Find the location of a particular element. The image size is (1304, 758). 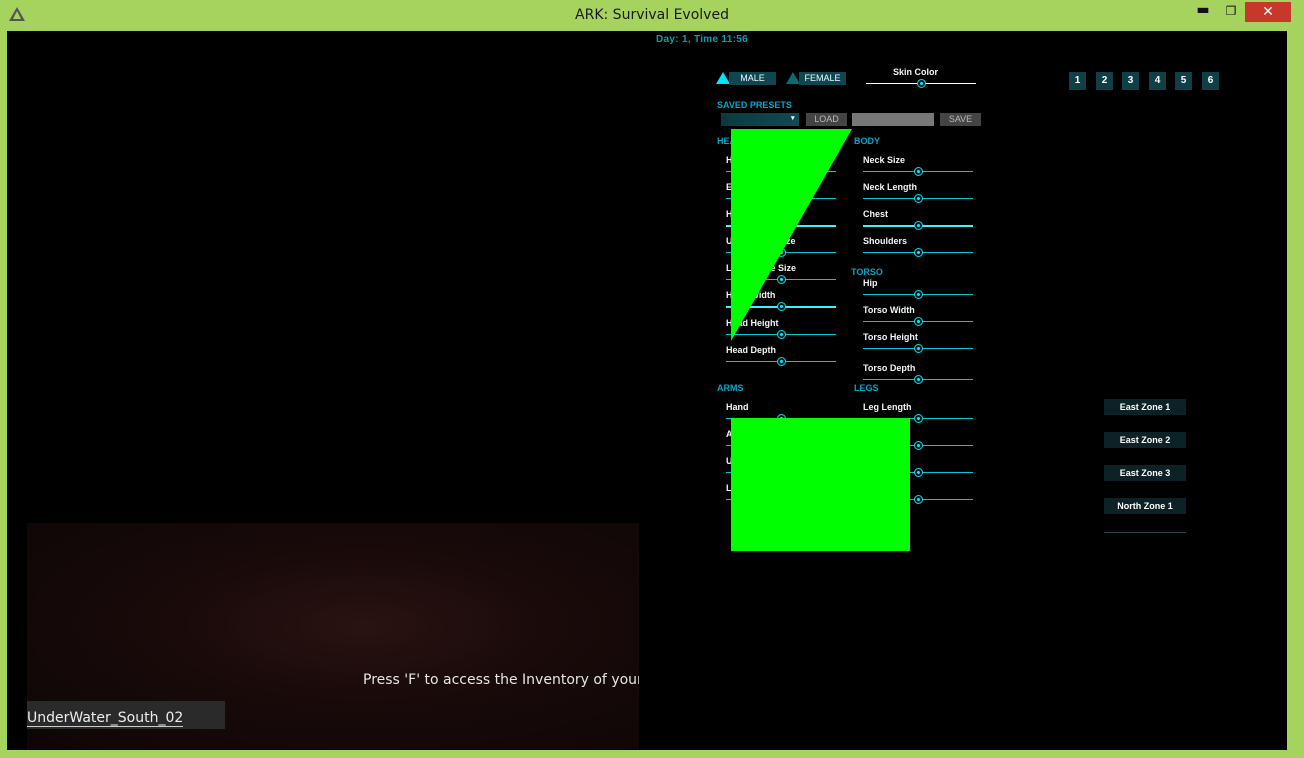

zone-button: North Zone 1 is located at coordinates (1145, 506).